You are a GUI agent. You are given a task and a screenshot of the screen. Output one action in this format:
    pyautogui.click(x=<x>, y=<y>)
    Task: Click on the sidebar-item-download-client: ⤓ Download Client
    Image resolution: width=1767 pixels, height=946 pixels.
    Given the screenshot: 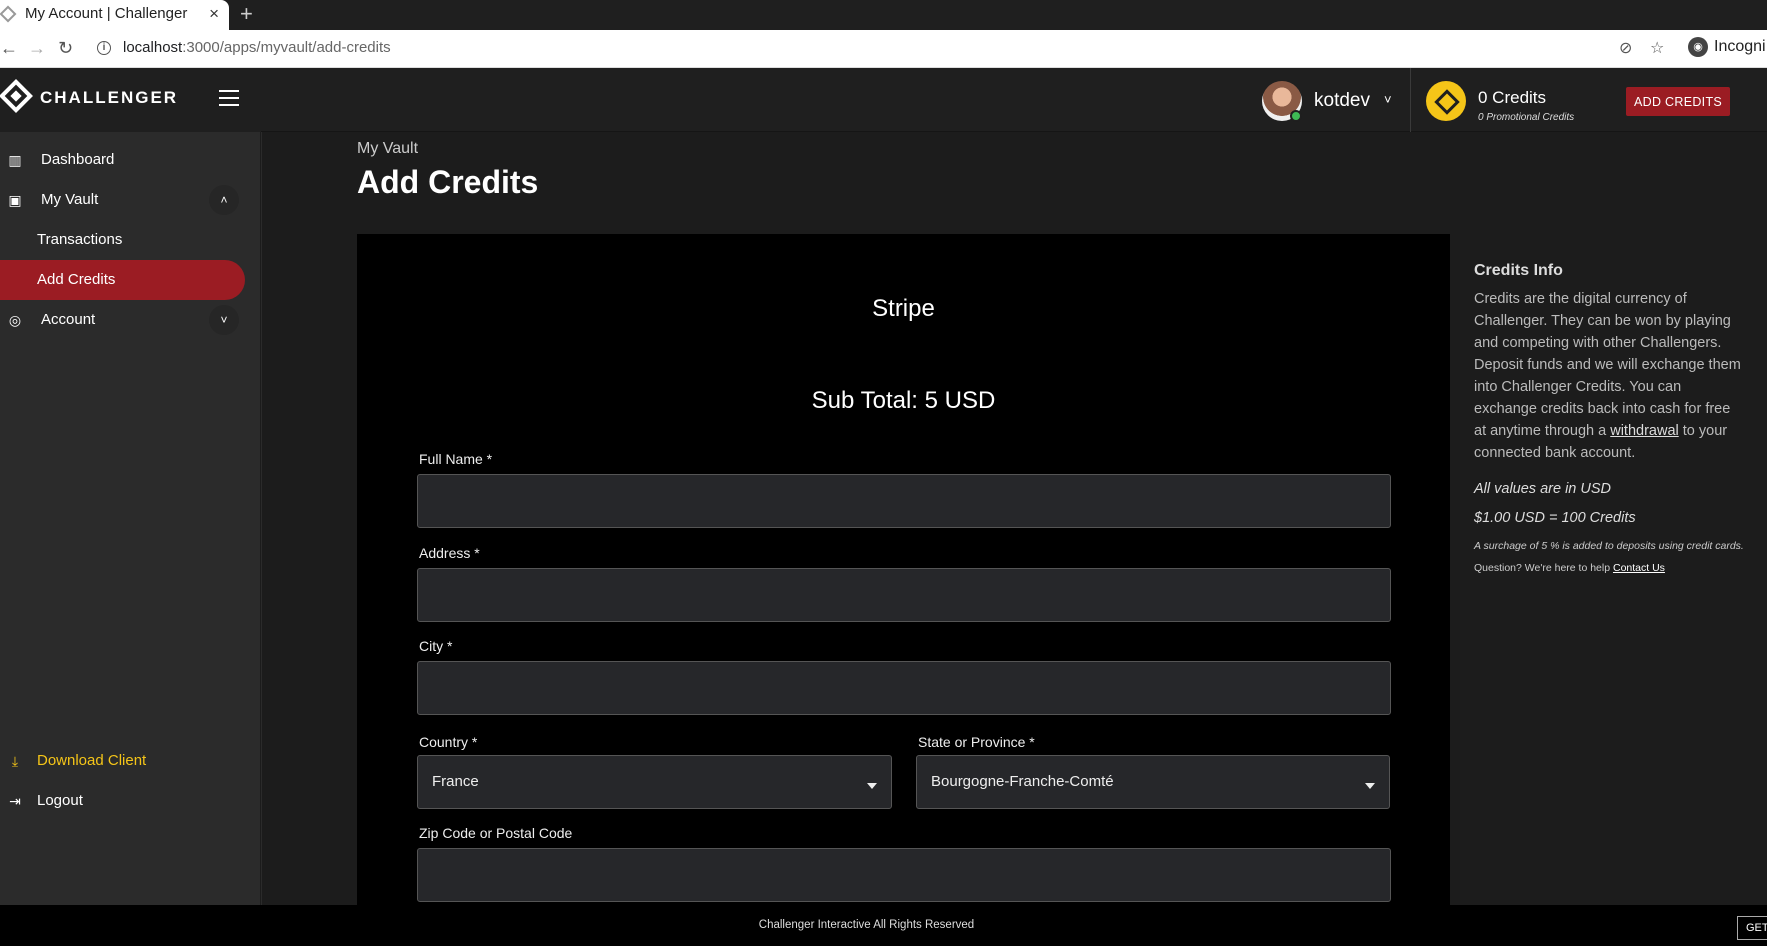 What is the action you would take?
    pyautogui.click(x=130, y=761)
    